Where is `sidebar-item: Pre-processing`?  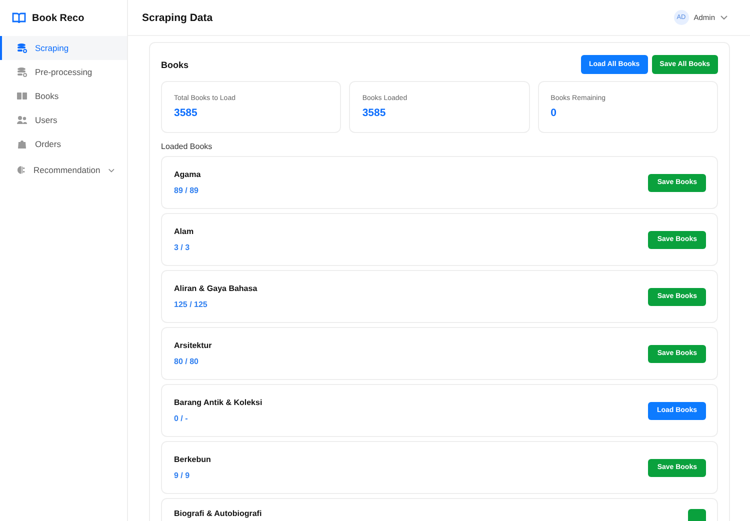
sidebar-item: Pre-processing is located at coordinates (63, 72).